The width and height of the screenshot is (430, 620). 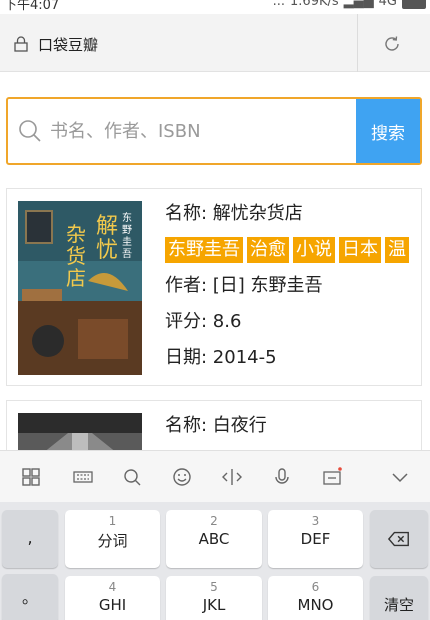 I want to click on key-1: 1 分词, so click(x=112, y=539).